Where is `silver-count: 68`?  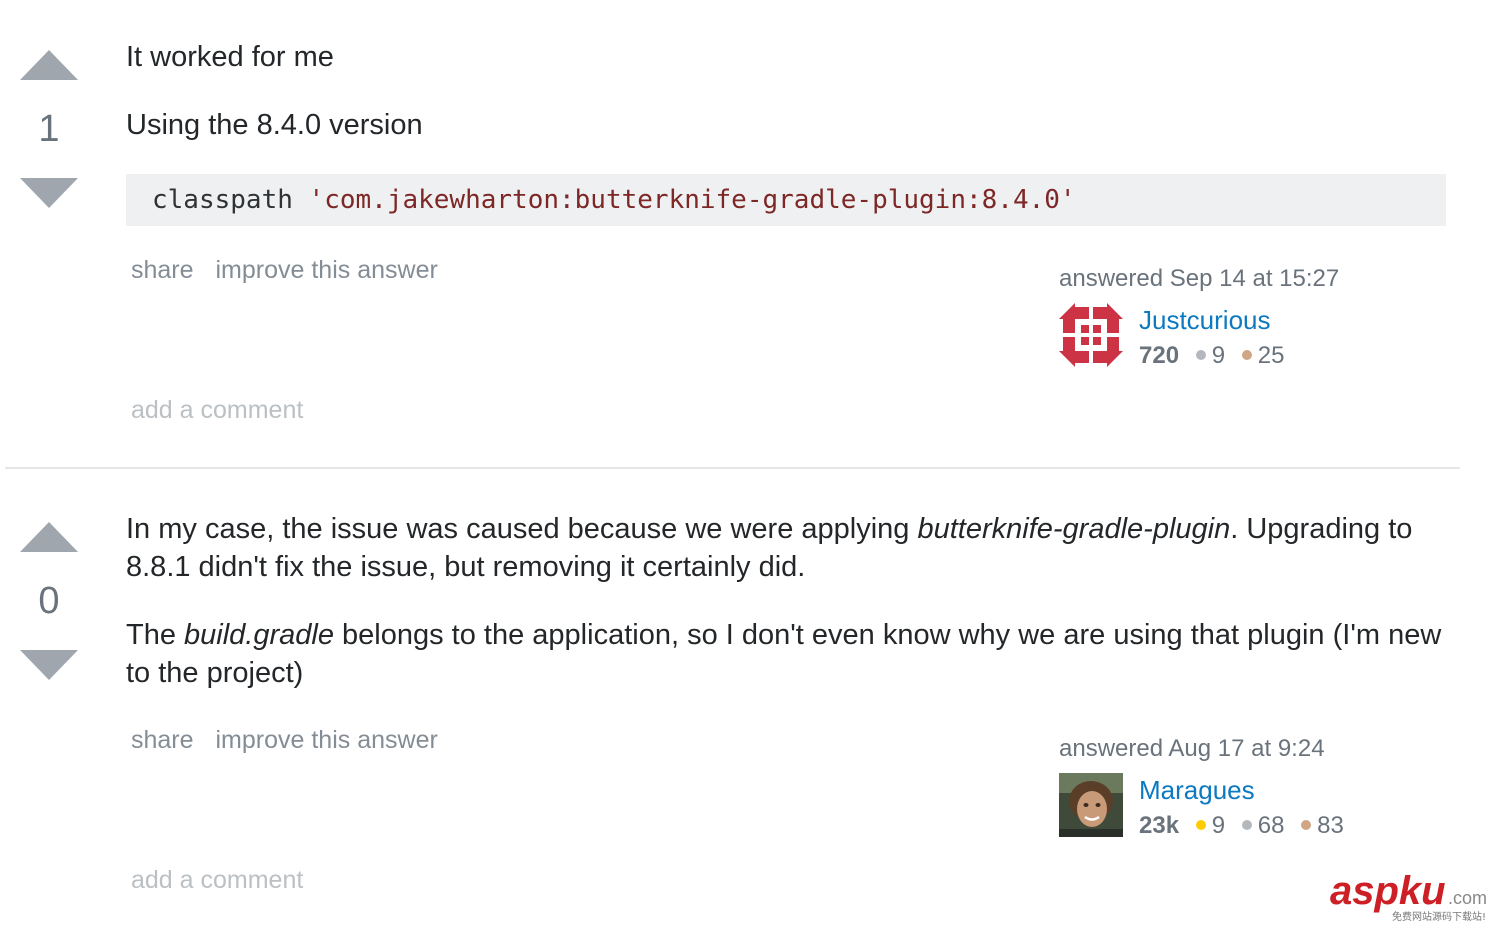
silver-count: 68 is located at coordinates (1271, 825).